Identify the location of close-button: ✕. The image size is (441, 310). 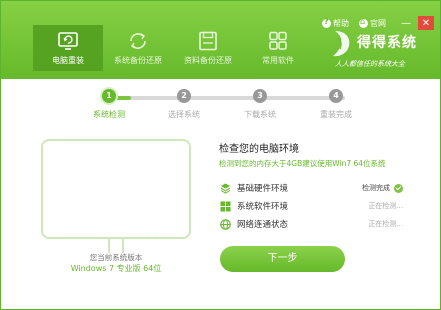
(426, 23).